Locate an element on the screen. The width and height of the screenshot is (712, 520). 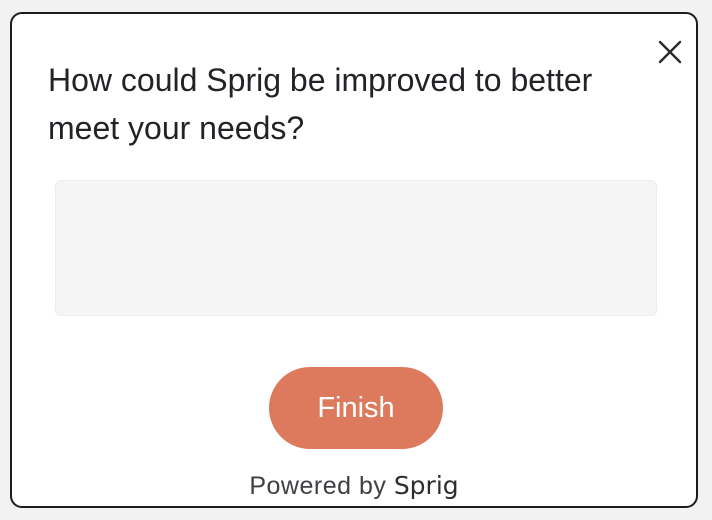
powered-by: Powered by Sprig is located at coordinates (354, 486).